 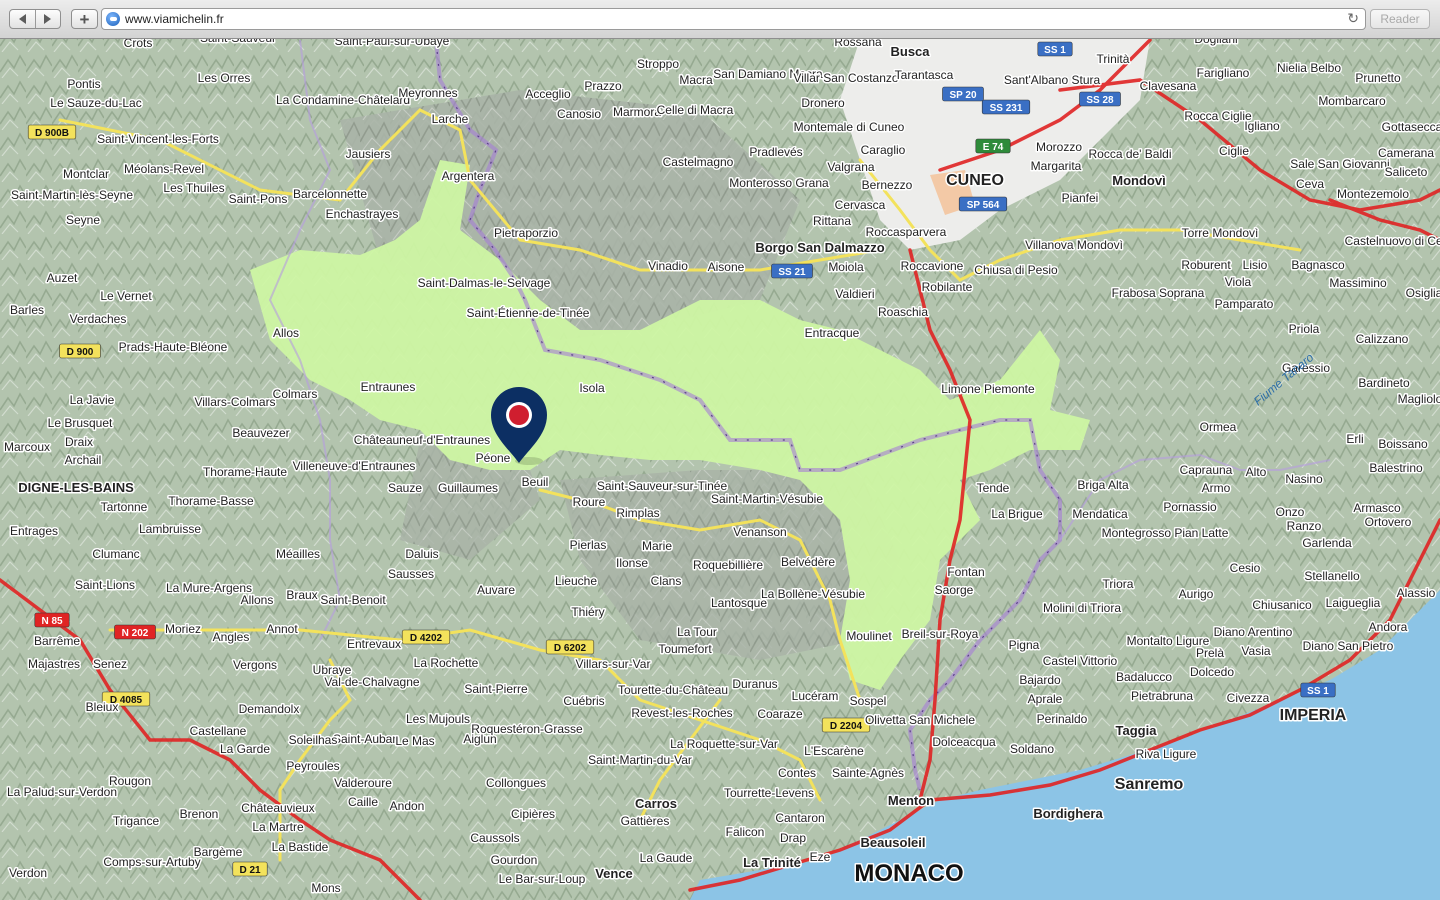 I want to click on place-label: Mondovì, so click(x=1139, y=181).